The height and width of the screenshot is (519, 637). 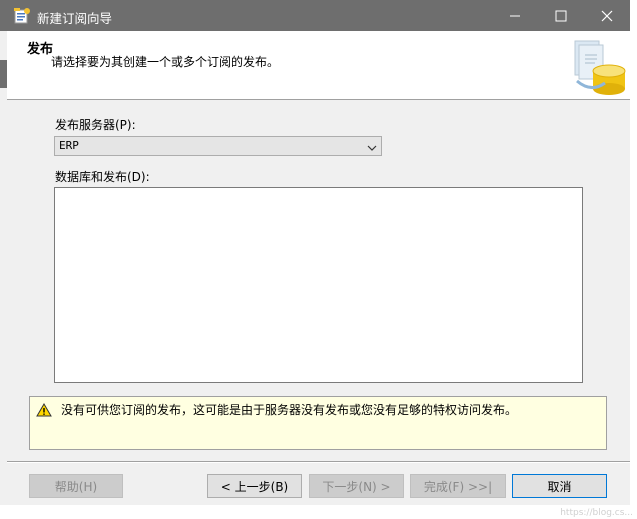 I want to click on warning-message: 没有可供您订阅的发布，这可能是由于服务器没有发布或您没有足够的特权访问发布。, so click(x=289, y=410).